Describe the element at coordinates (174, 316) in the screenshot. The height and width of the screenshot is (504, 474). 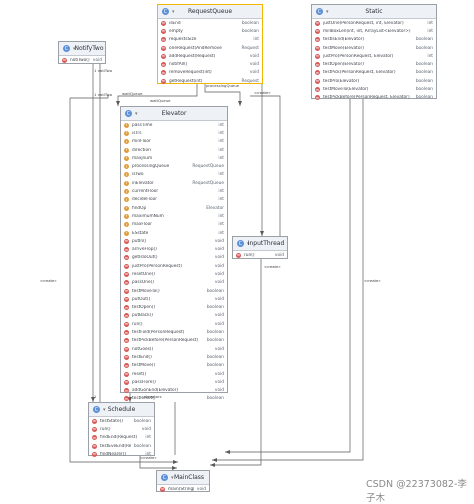
I see `method-row: m putBack() void` at that location.